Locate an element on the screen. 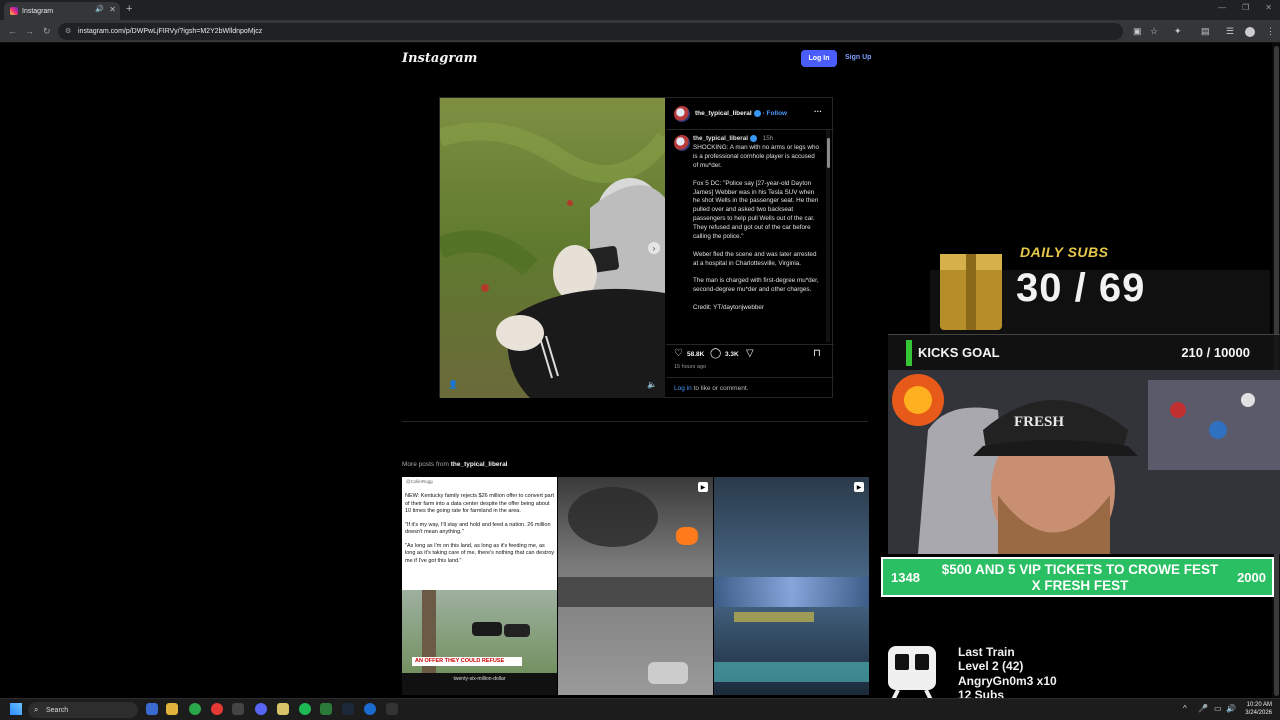  notes-icon is located at coordinates (283, 709).